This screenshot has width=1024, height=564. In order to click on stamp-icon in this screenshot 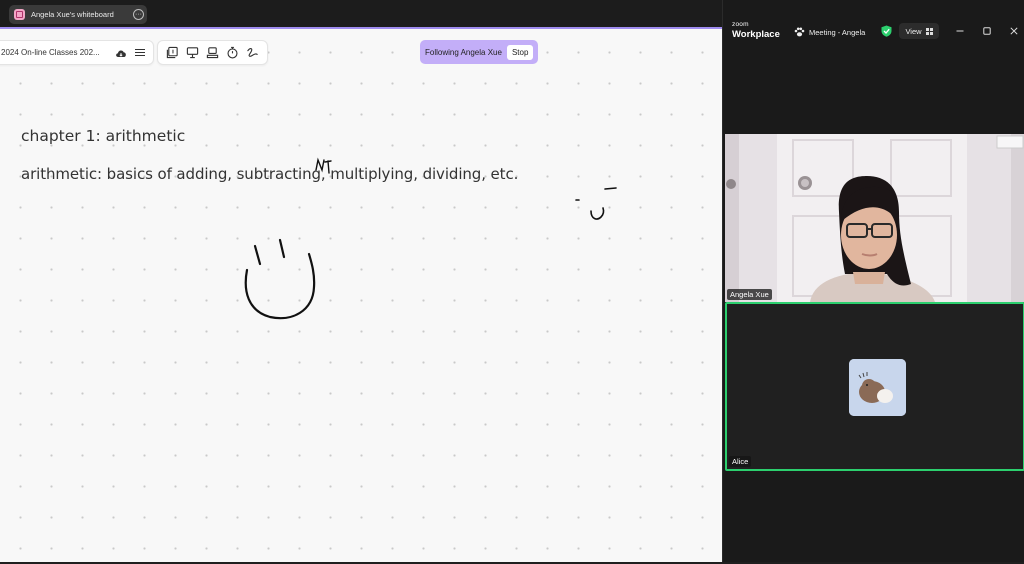, I will do `click(212, 53)`.